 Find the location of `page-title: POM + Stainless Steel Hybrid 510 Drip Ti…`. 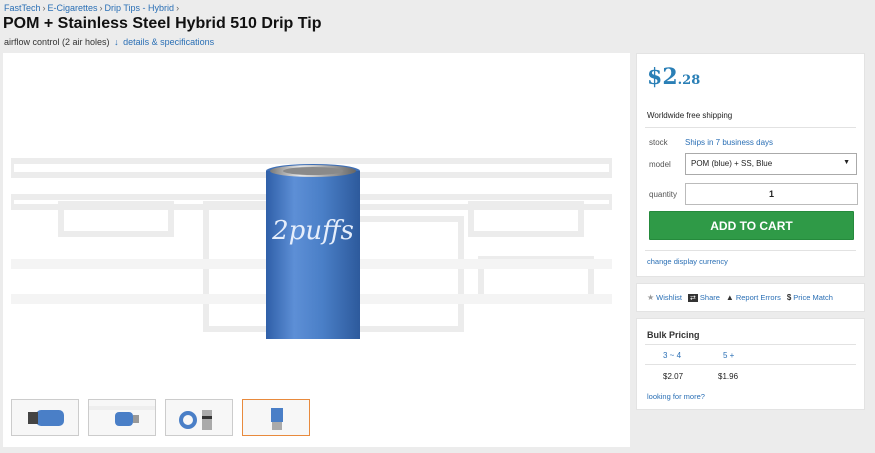

page-title: POM + Stainless Steel Hybrid 510 Drip Ti… is located at coordinates (162, 23).